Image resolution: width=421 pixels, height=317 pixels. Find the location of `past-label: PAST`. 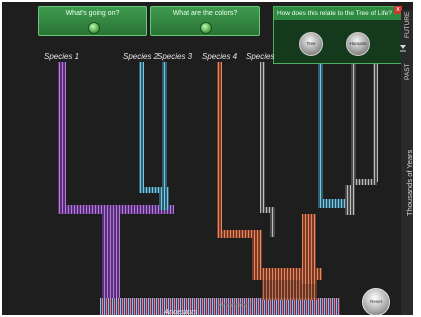

past-label: PAST is located at coordinates (407, 72).